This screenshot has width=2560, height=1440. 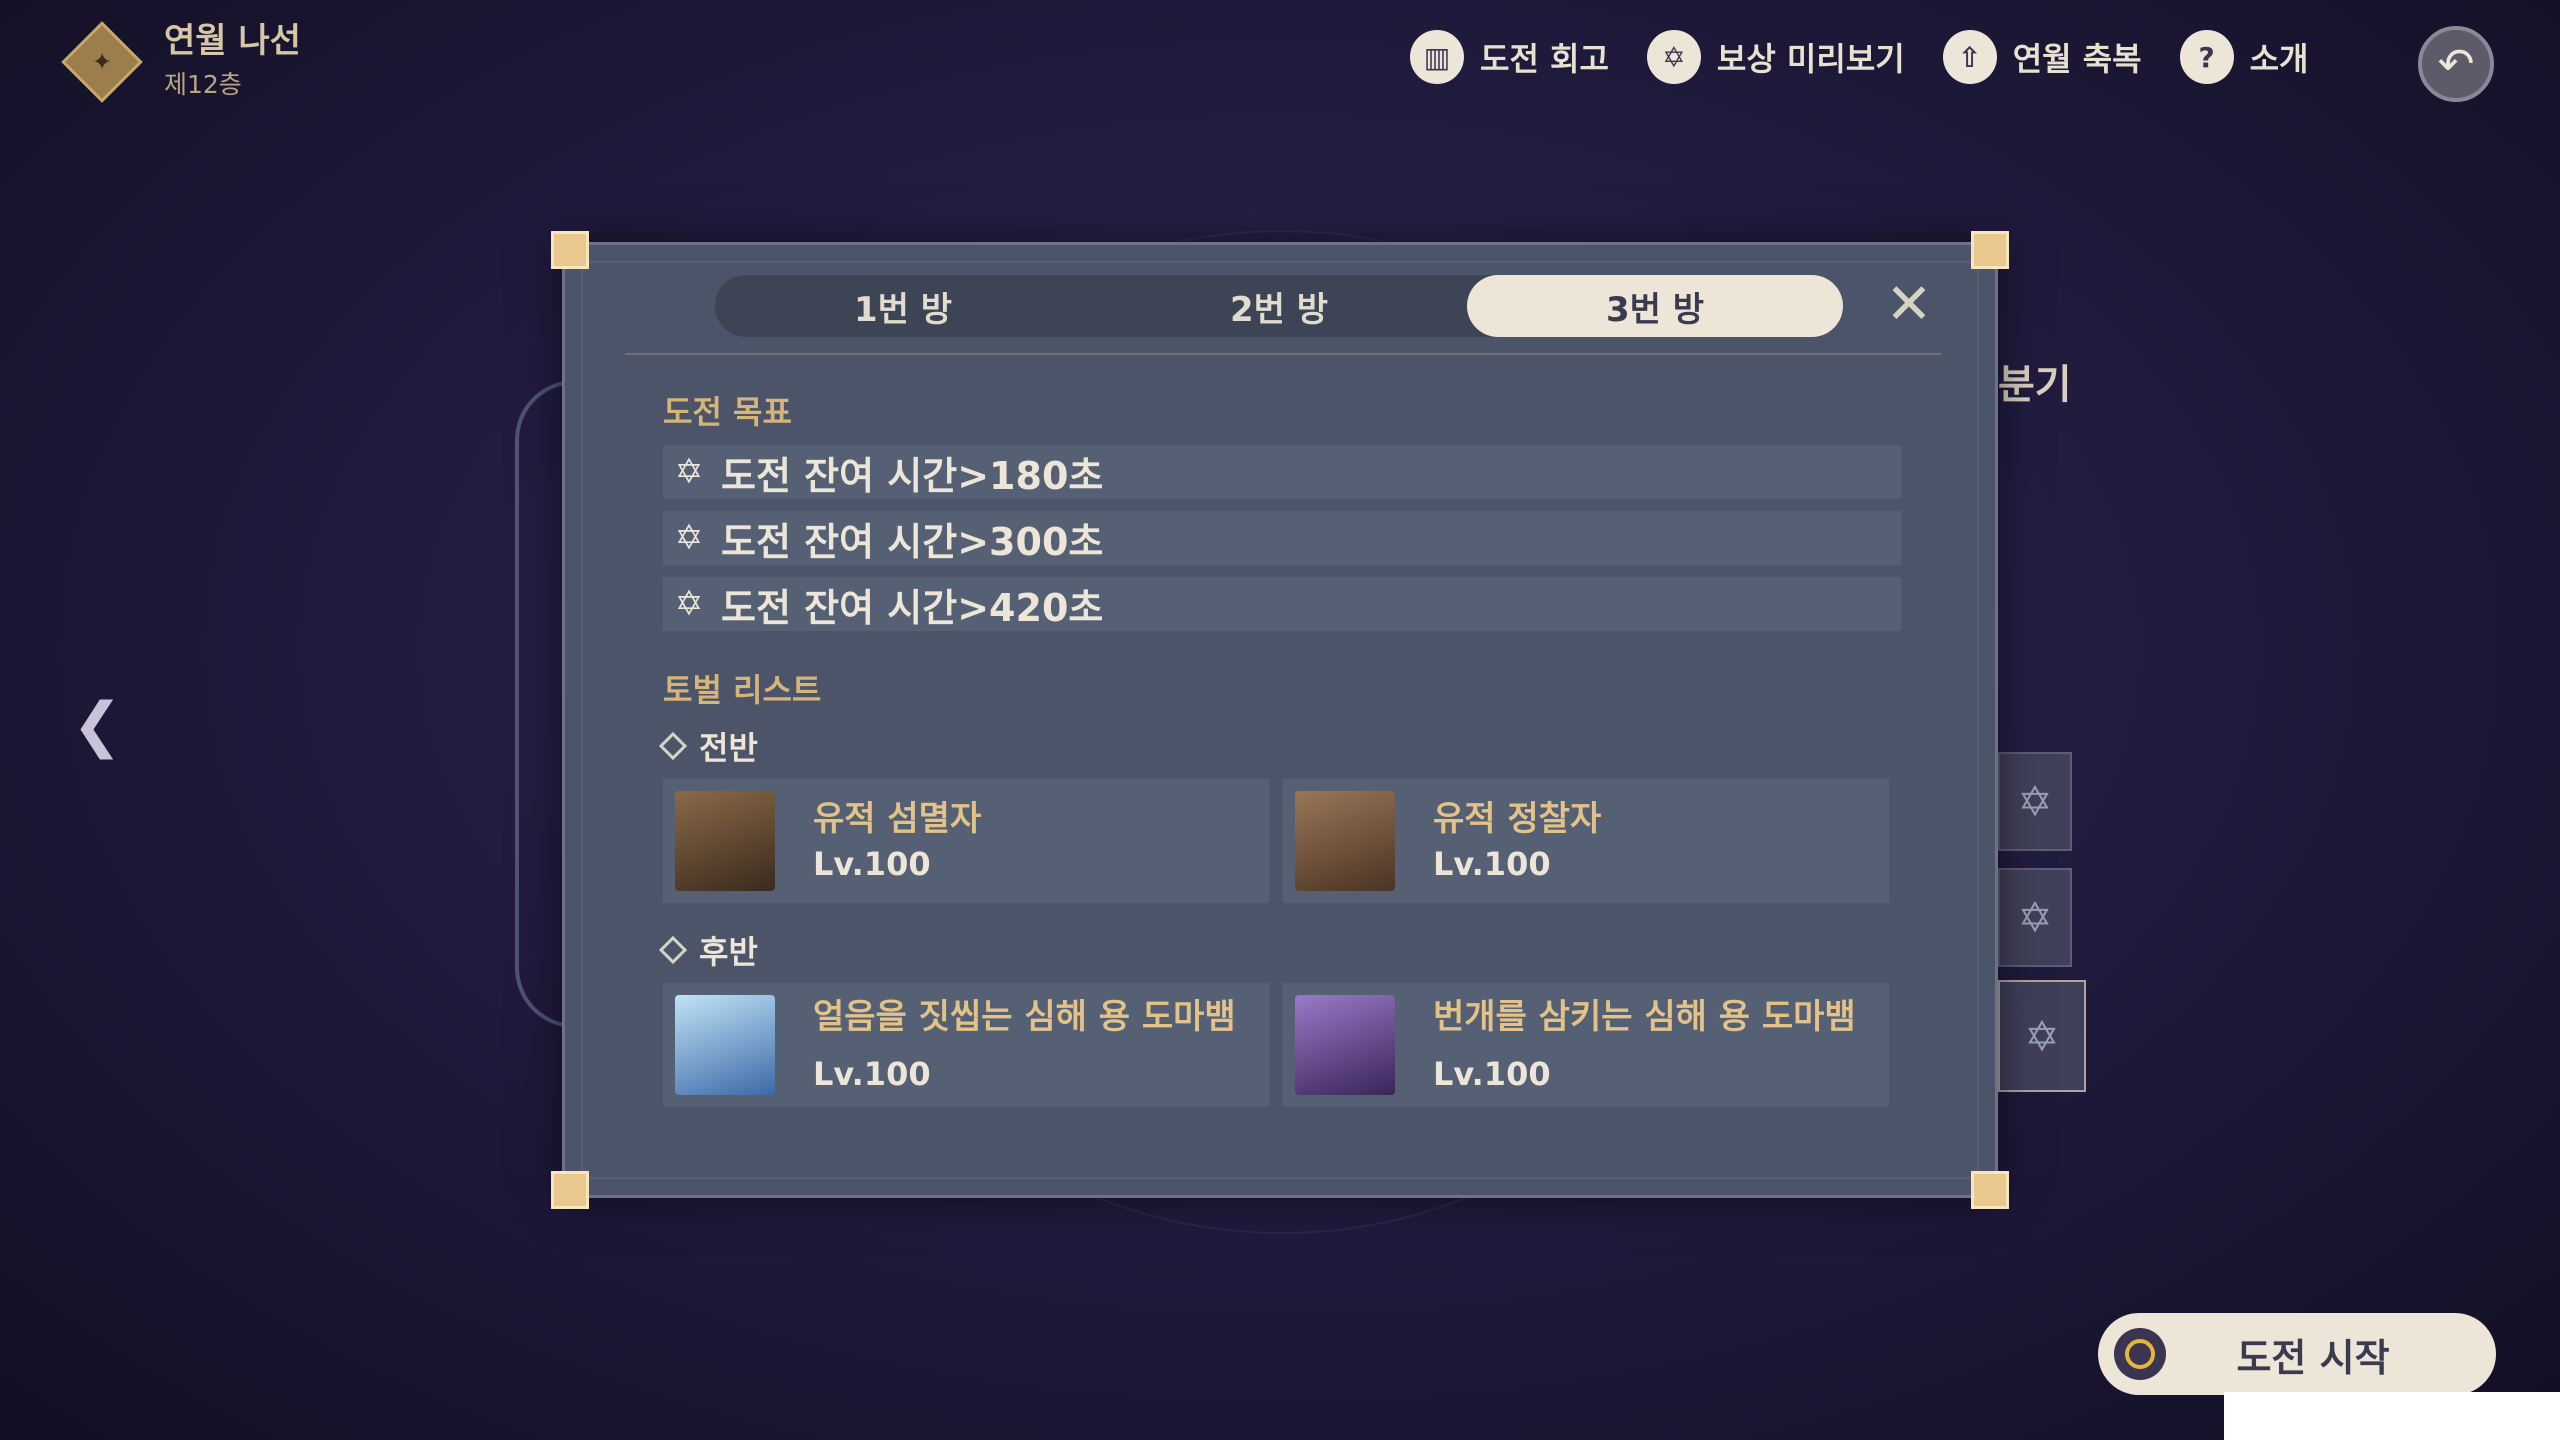 I want to click on top-menu: ▥ 도전 회고 ✡ 보상 미리보기 ⇧ 연월 축복 ? 소개, so click(x=1859, y=57).